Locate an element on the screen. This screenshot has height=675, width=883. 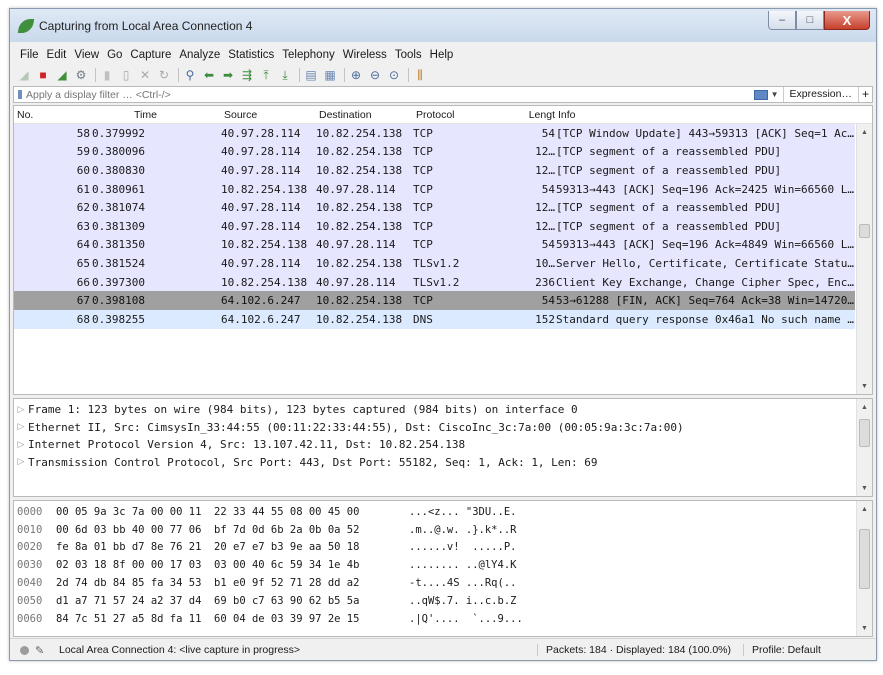
packet-source: 40.97.28.114 is located at coordinates (261, 170).